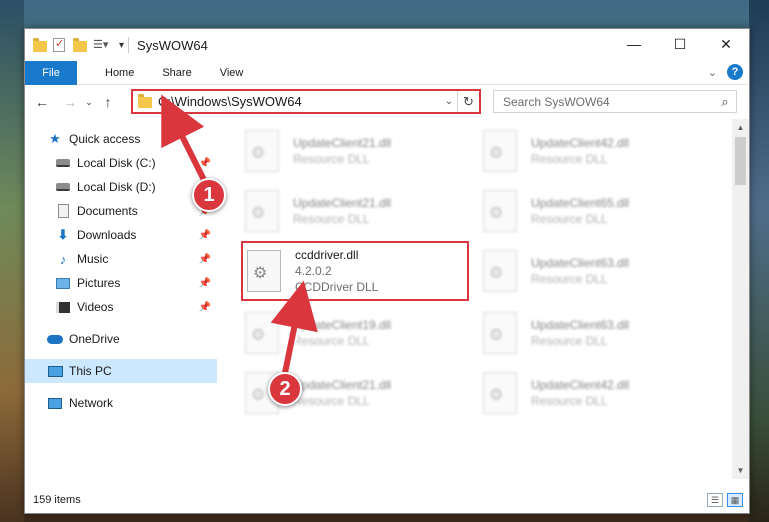 The image size is (769, 522). Describe the element at coordinates (209, 195) in the screenshot. I see `step-1-badge: 1` at that location.